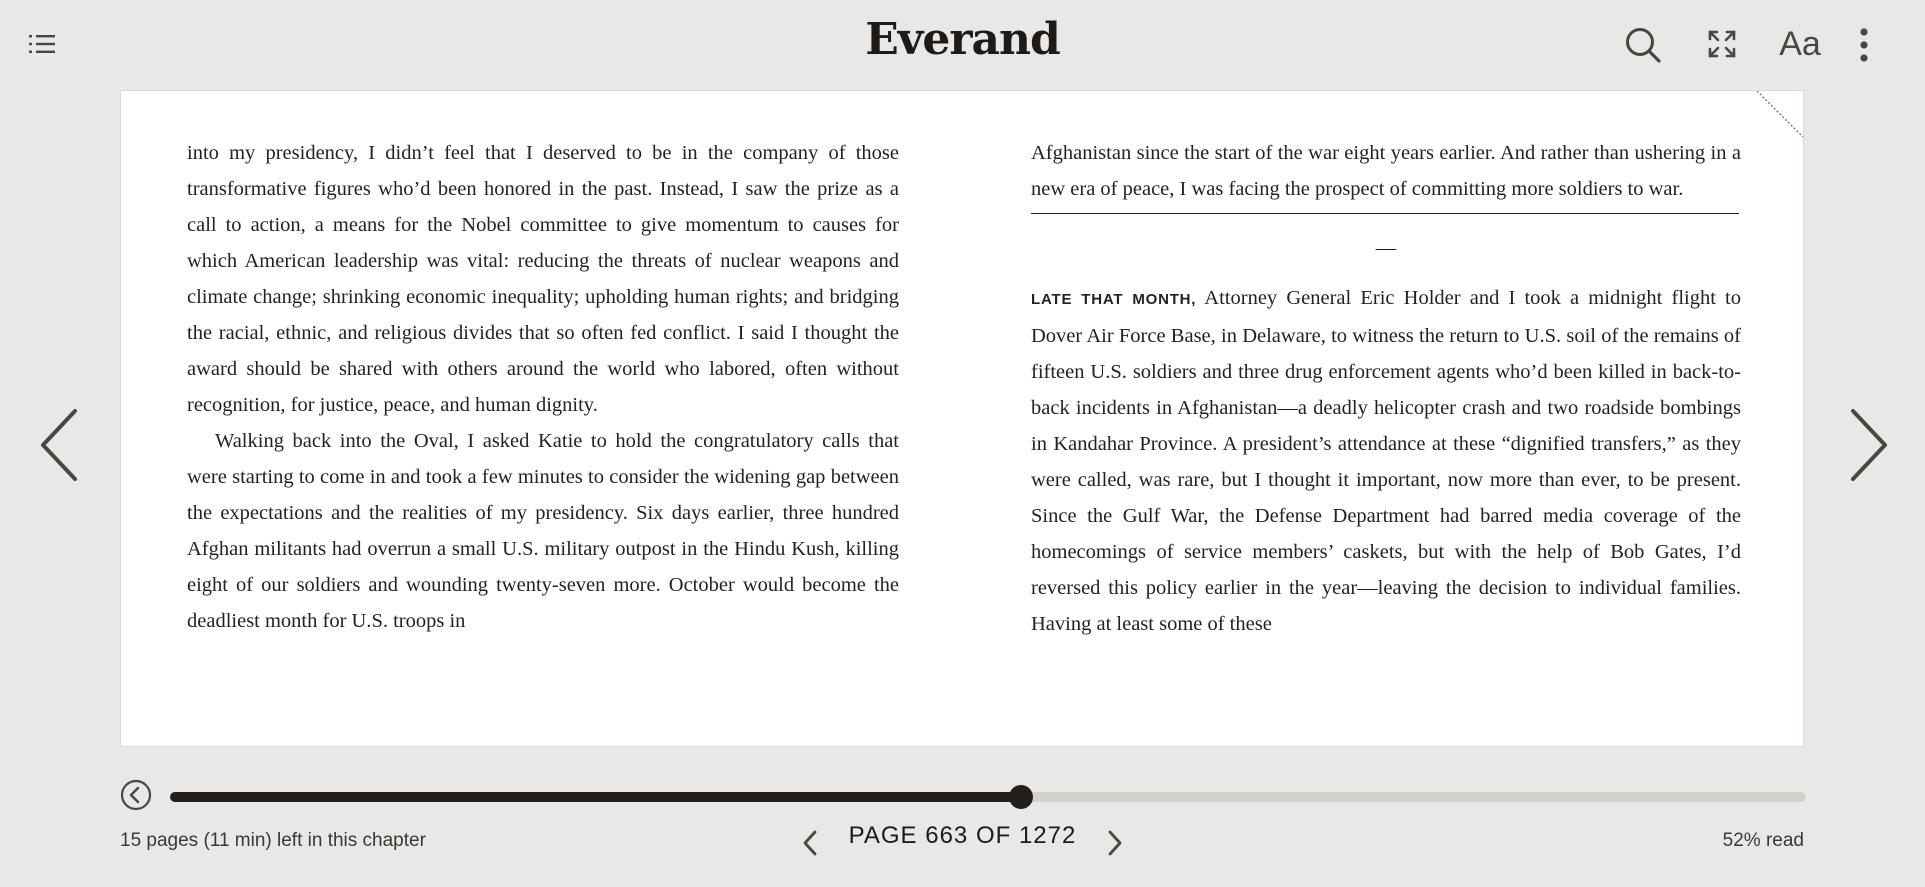  I want to click on font-settings-icon: Aa, so click(1800, 44).